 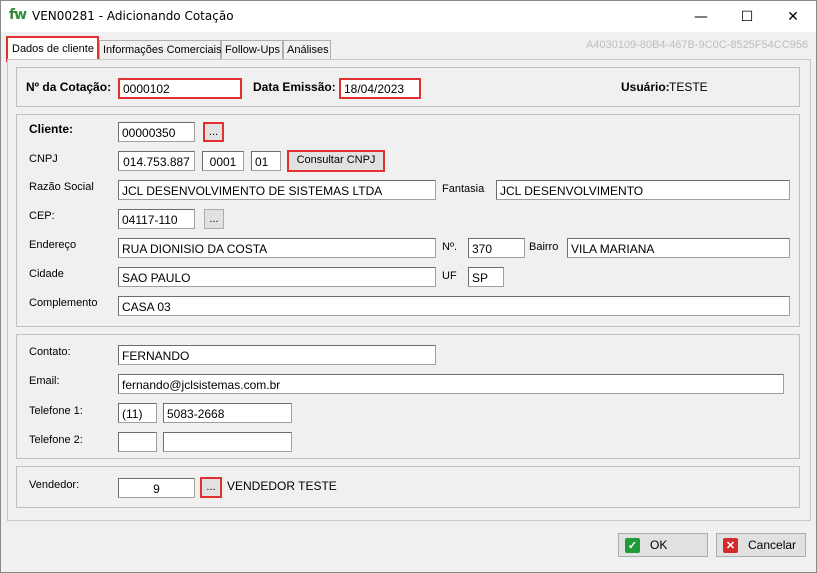 I want to click on ok-button: ✓ OK, so click(x=663, y=545).